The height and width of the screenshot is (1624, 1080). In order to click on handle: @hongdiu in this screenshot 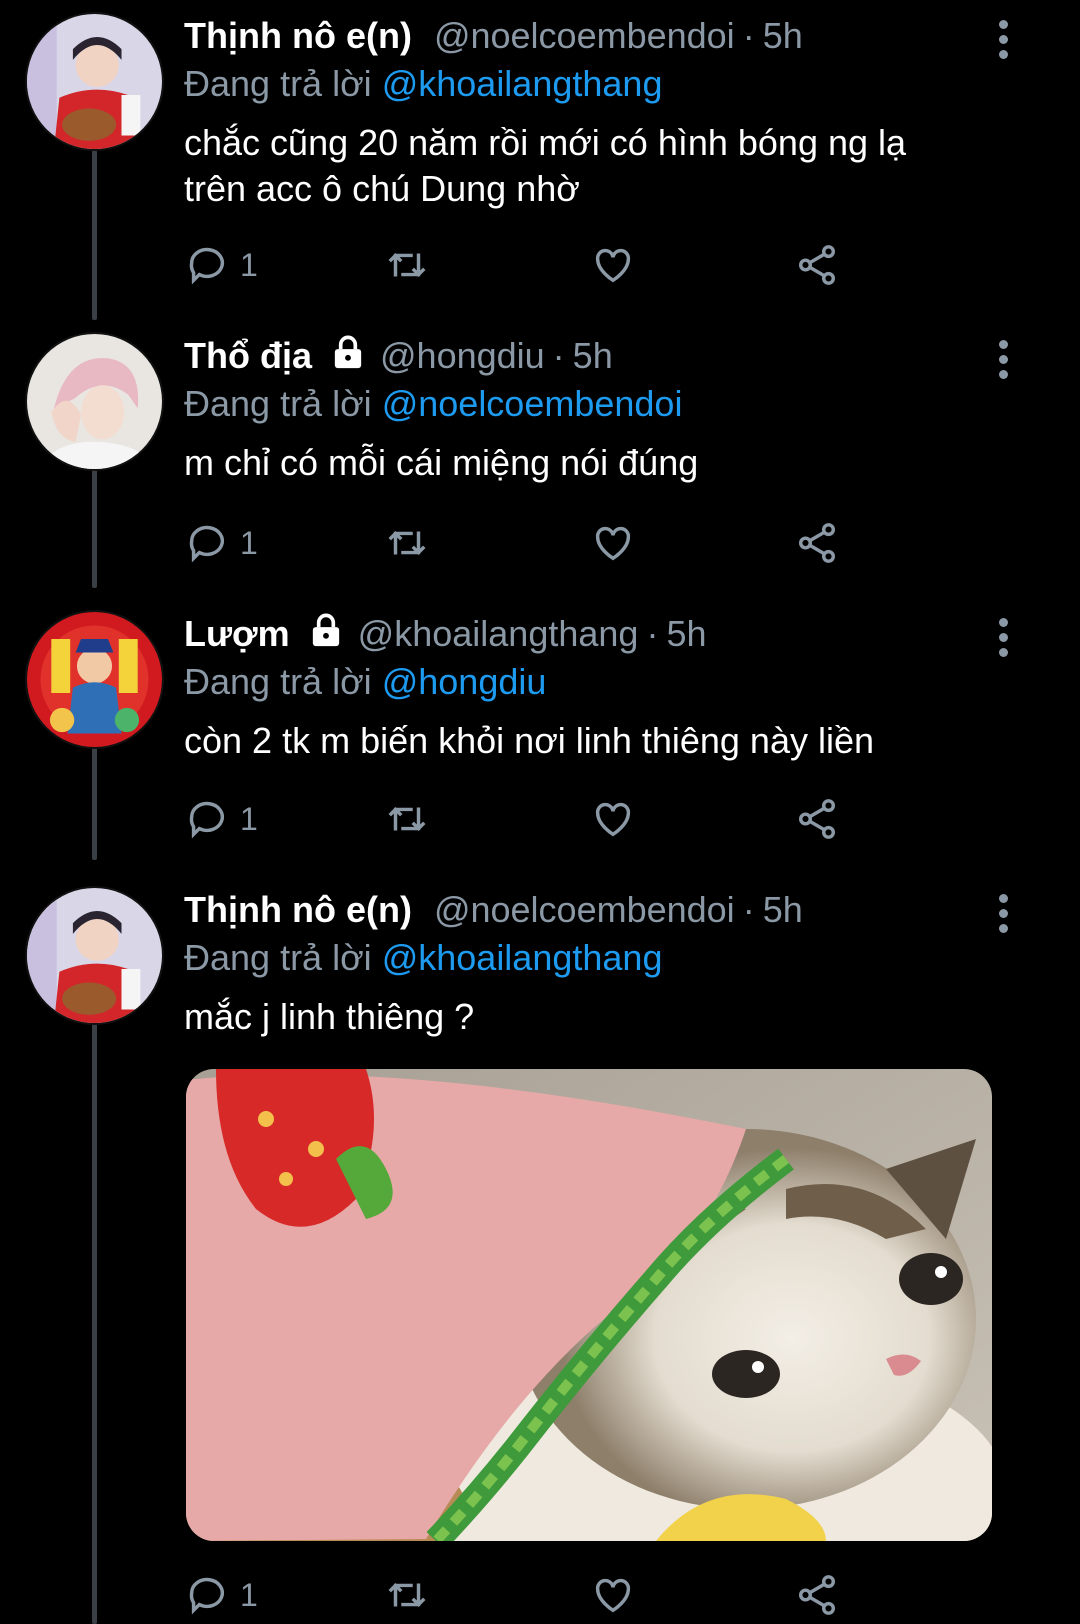, I will do `click(462, 356)`.